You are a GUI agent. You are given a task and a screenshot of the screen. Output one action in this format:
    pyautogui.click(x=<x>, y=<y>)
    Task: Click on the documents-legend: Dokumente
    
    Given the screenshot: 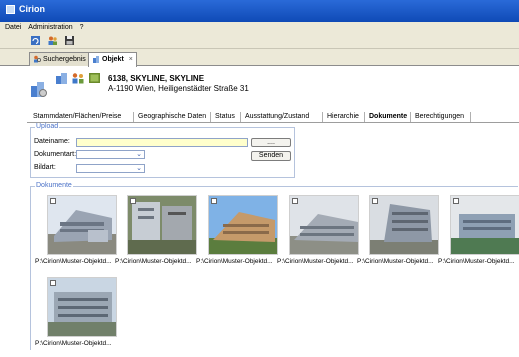 What is the action you would take?
    pyautogui.click(x=54, y=185)
    